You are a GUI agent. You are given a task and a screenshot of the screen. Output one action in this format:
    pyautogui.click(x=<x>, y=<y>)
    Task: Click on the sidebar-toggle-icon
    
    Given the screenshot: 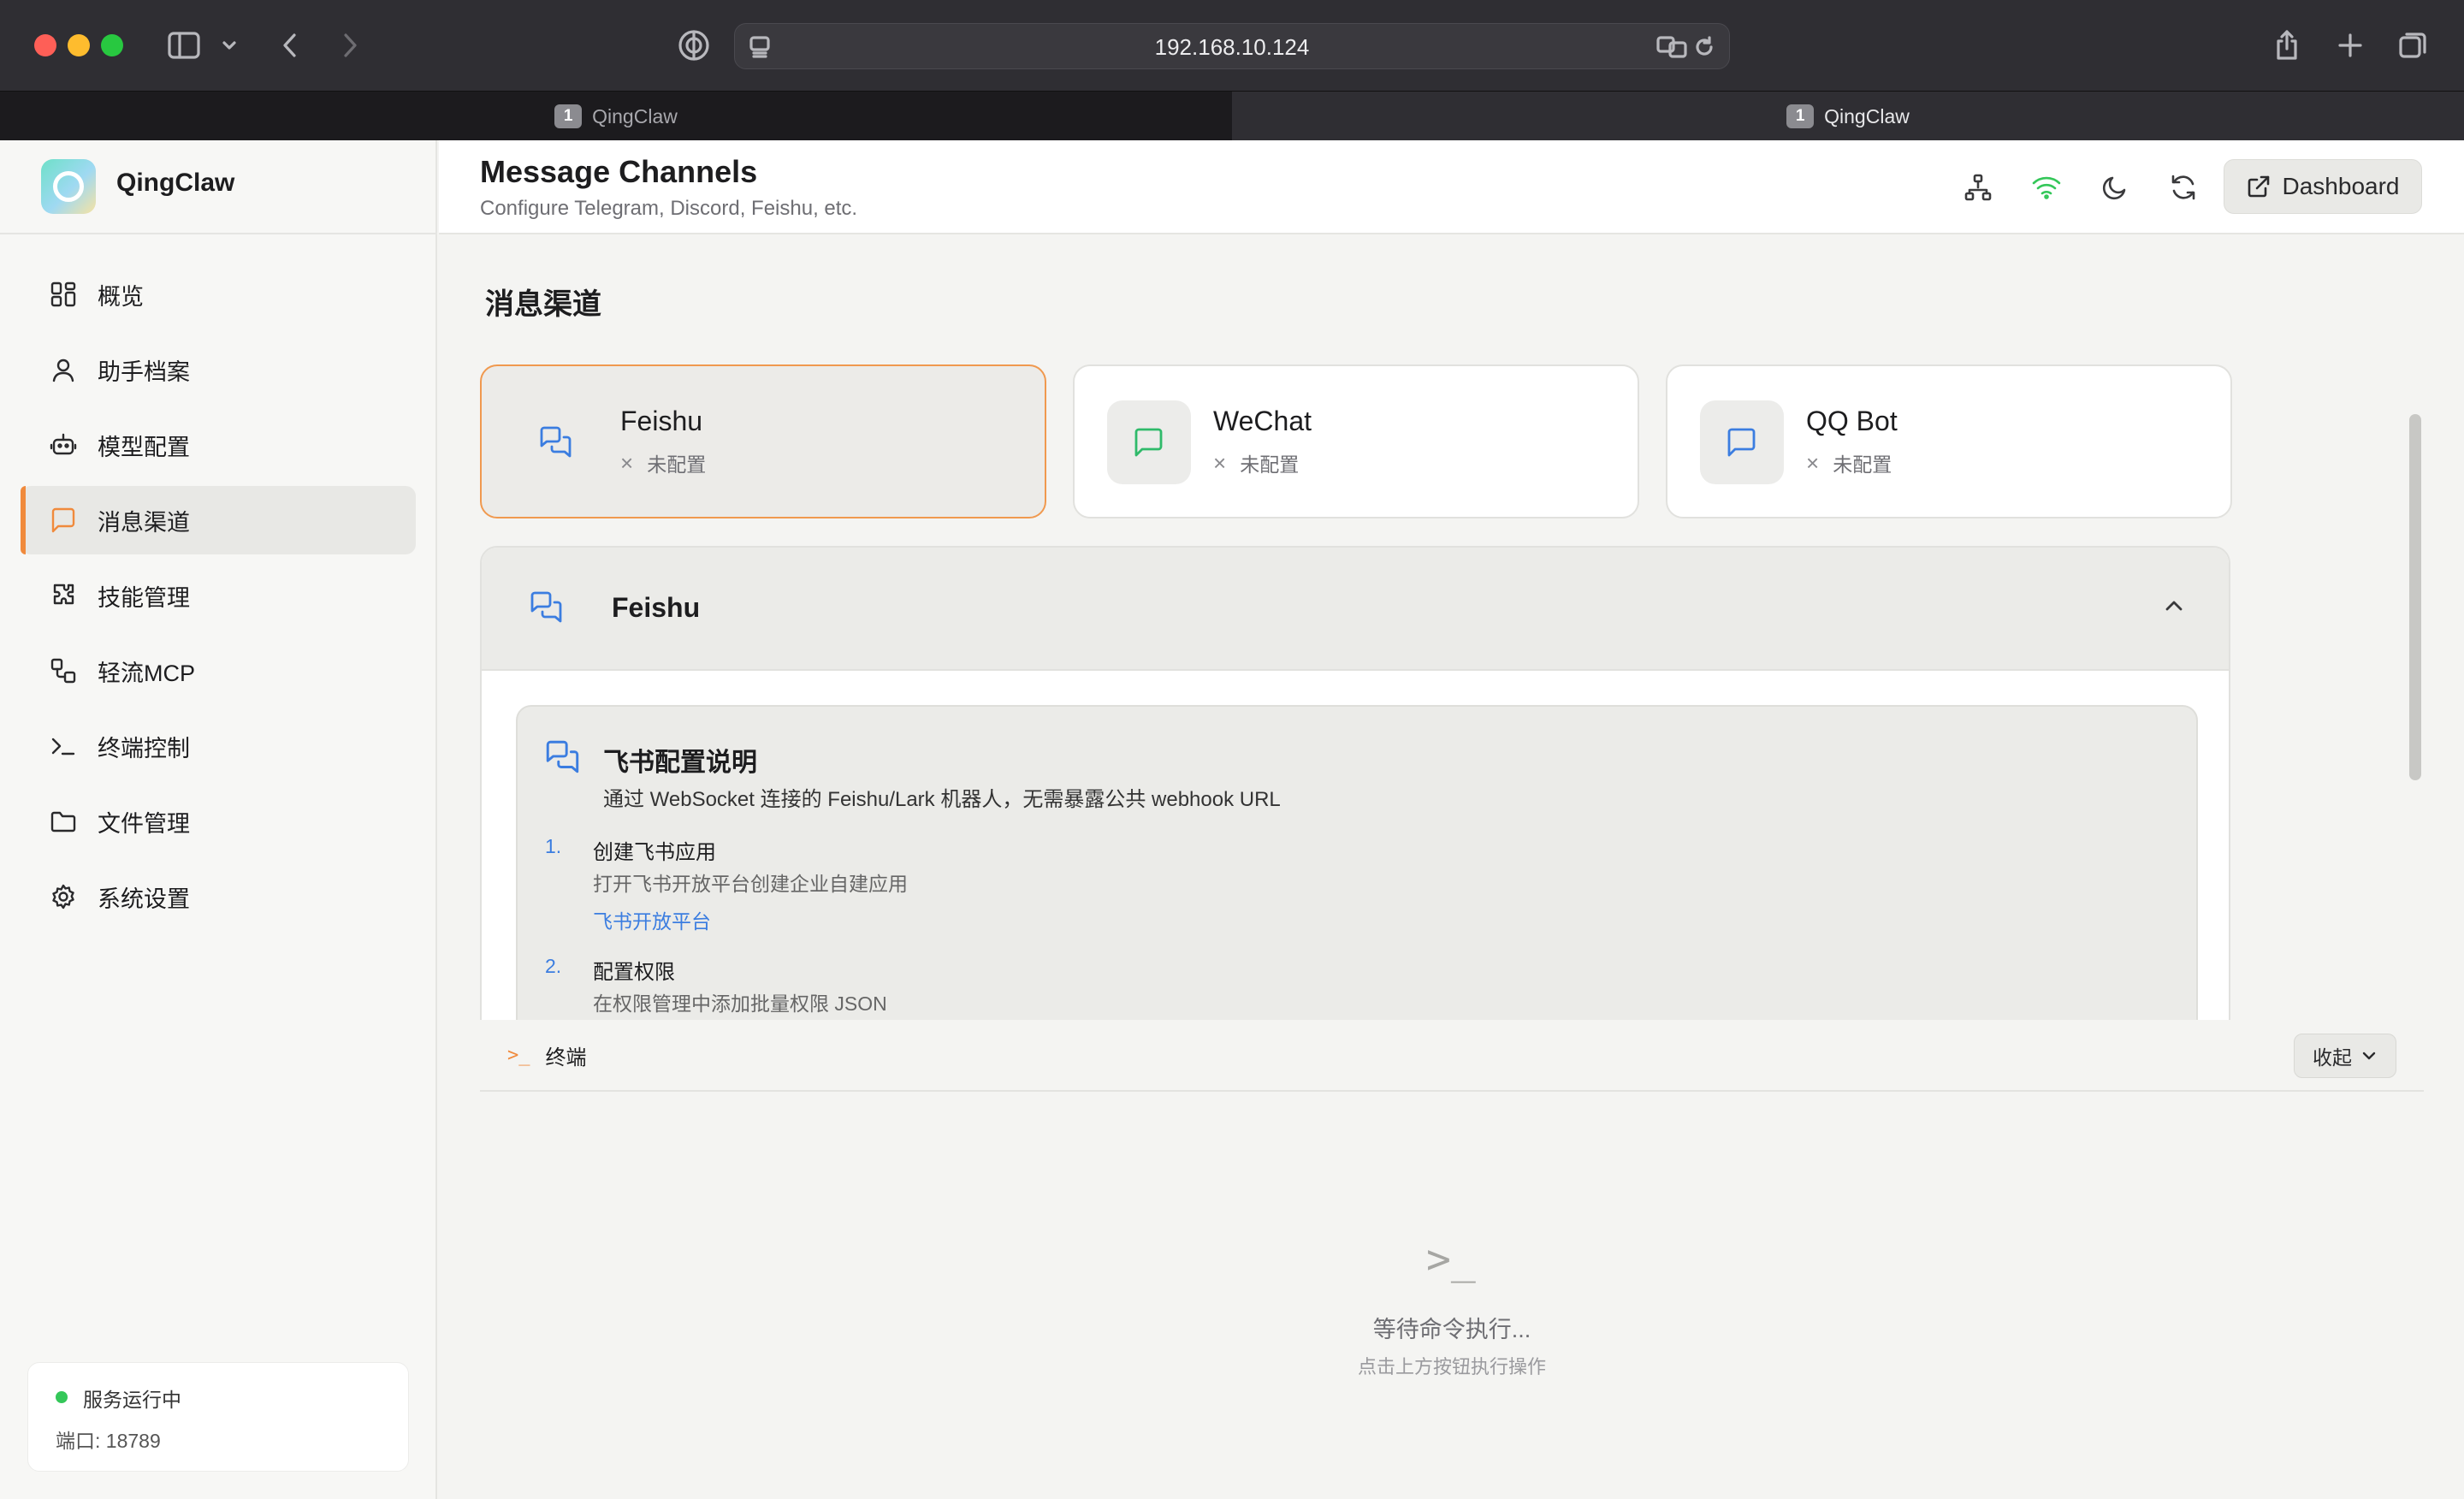 What is the action you would take?
    pyautogui.click(x=184, y=45)
    